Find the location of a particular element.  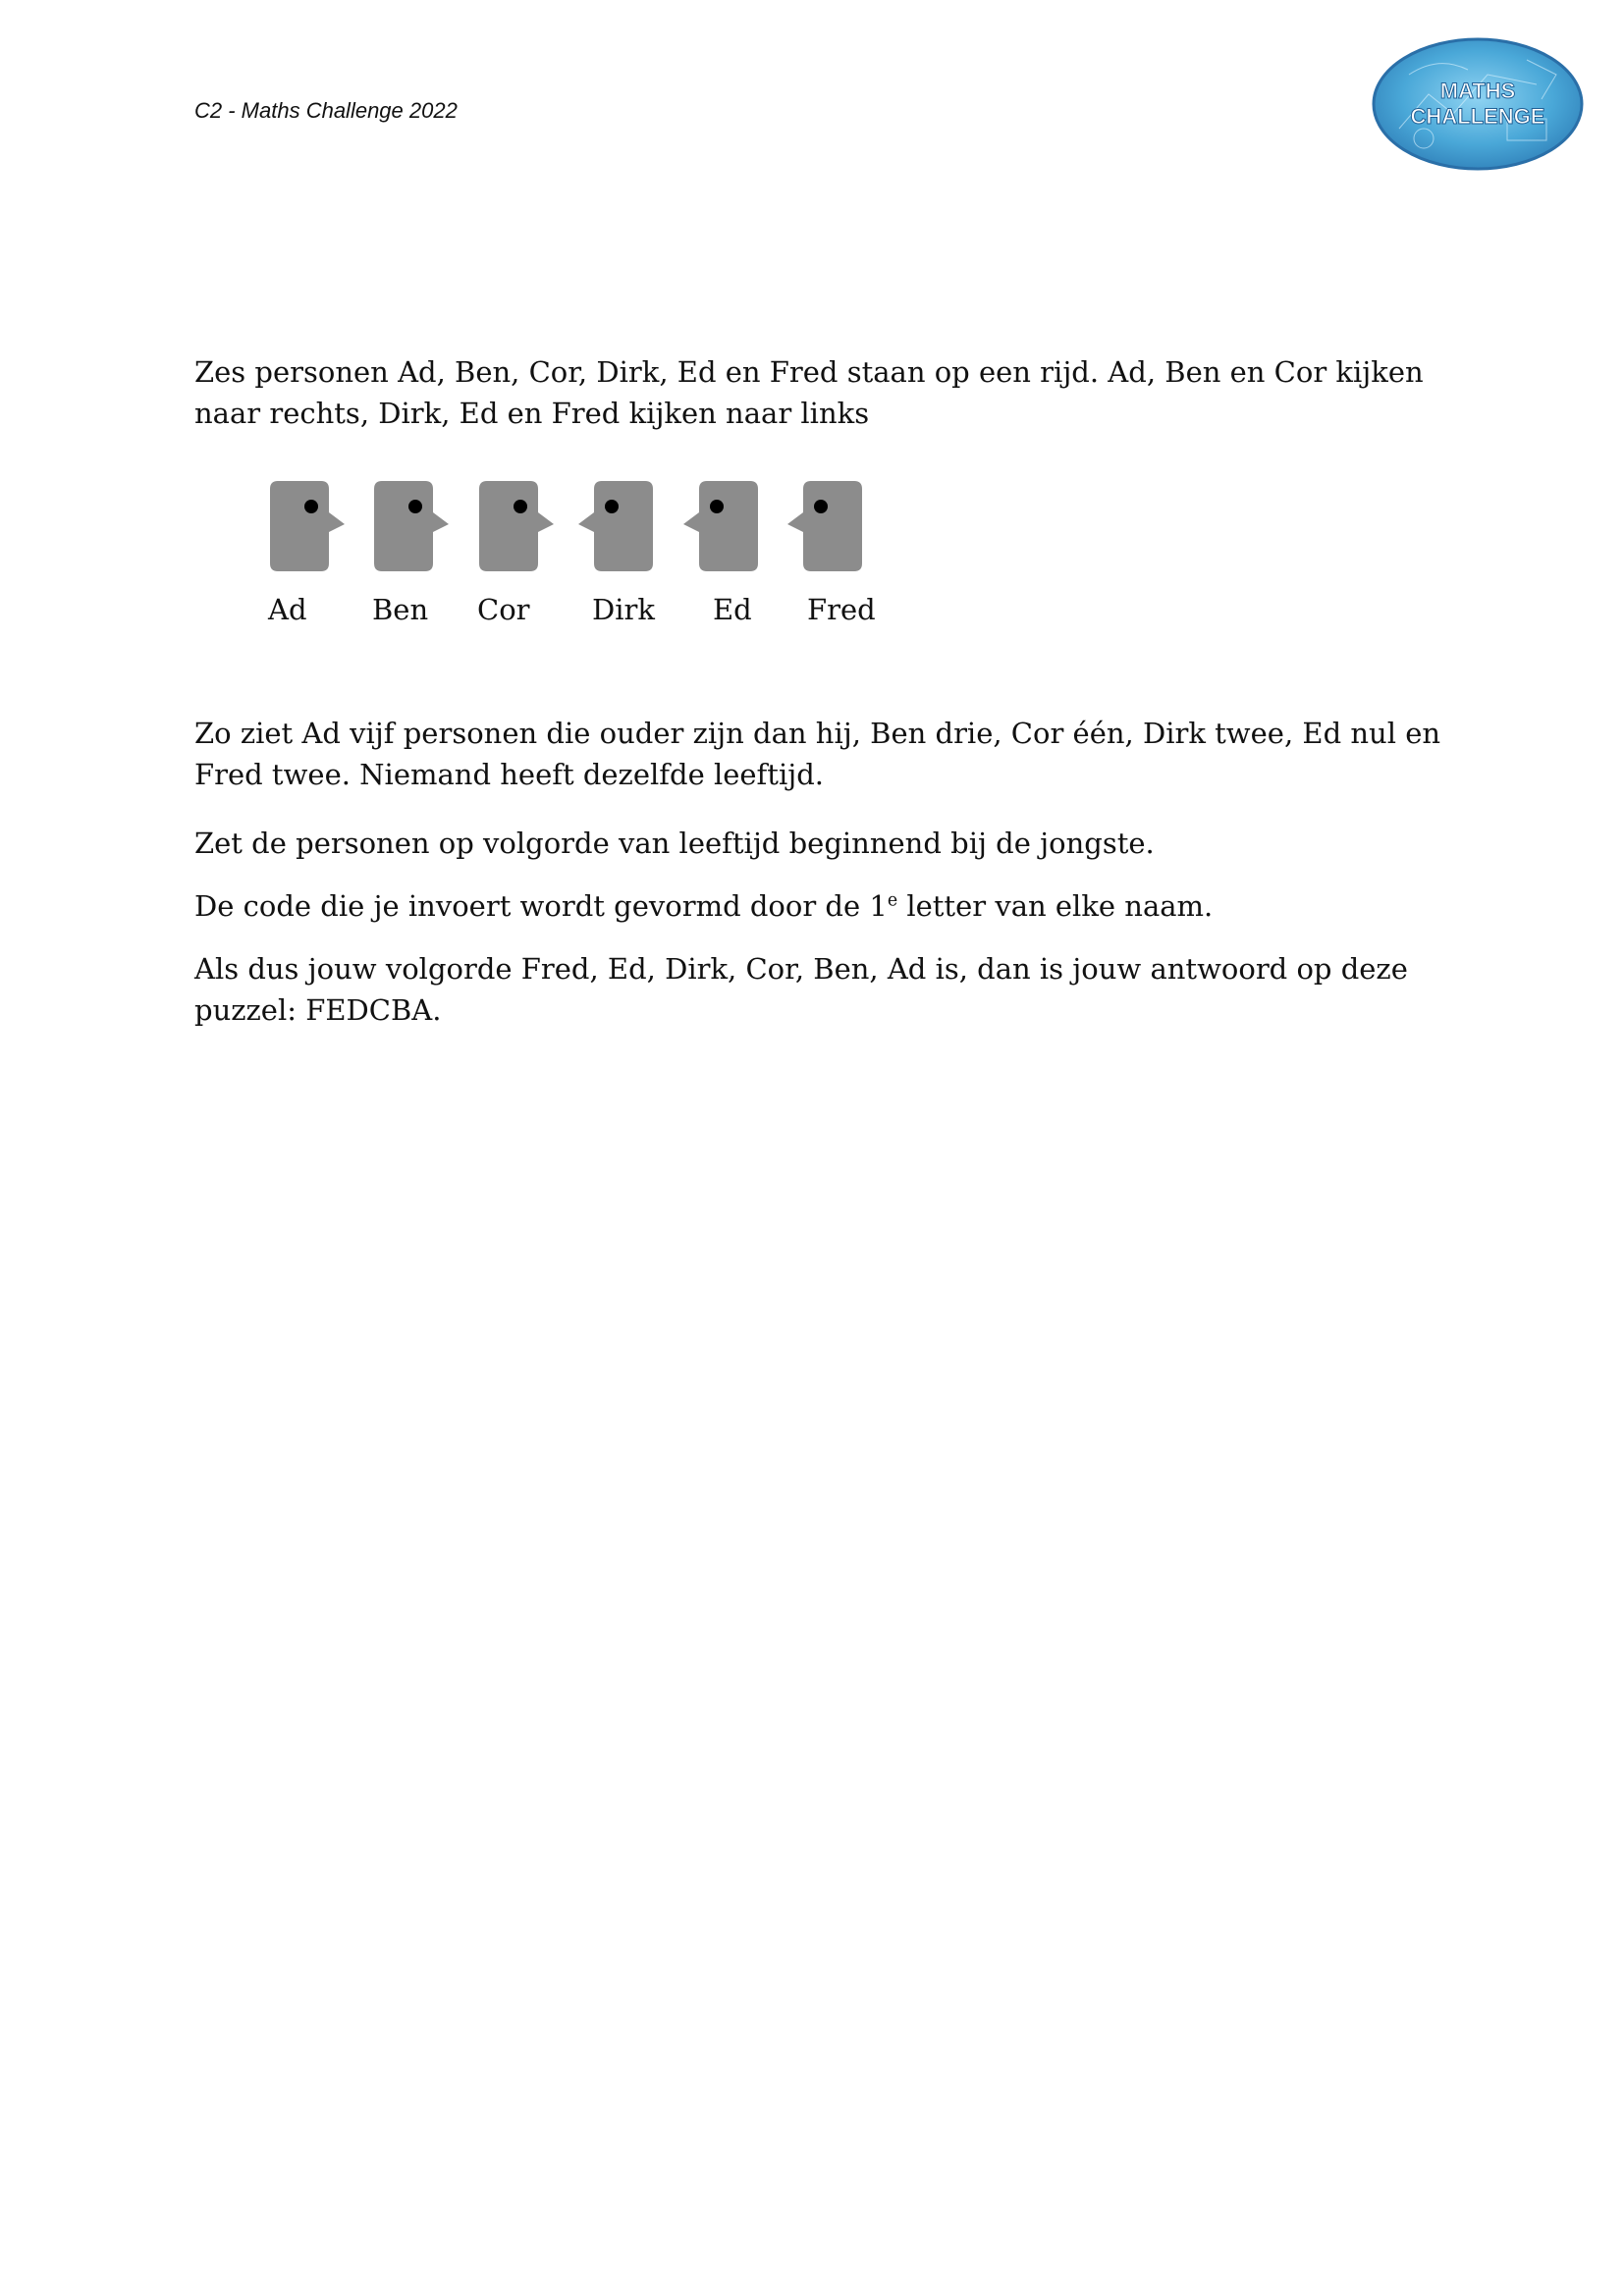

document-header-title: C2 - Maths Challenge 2022 is located at coordinates (326, 110).